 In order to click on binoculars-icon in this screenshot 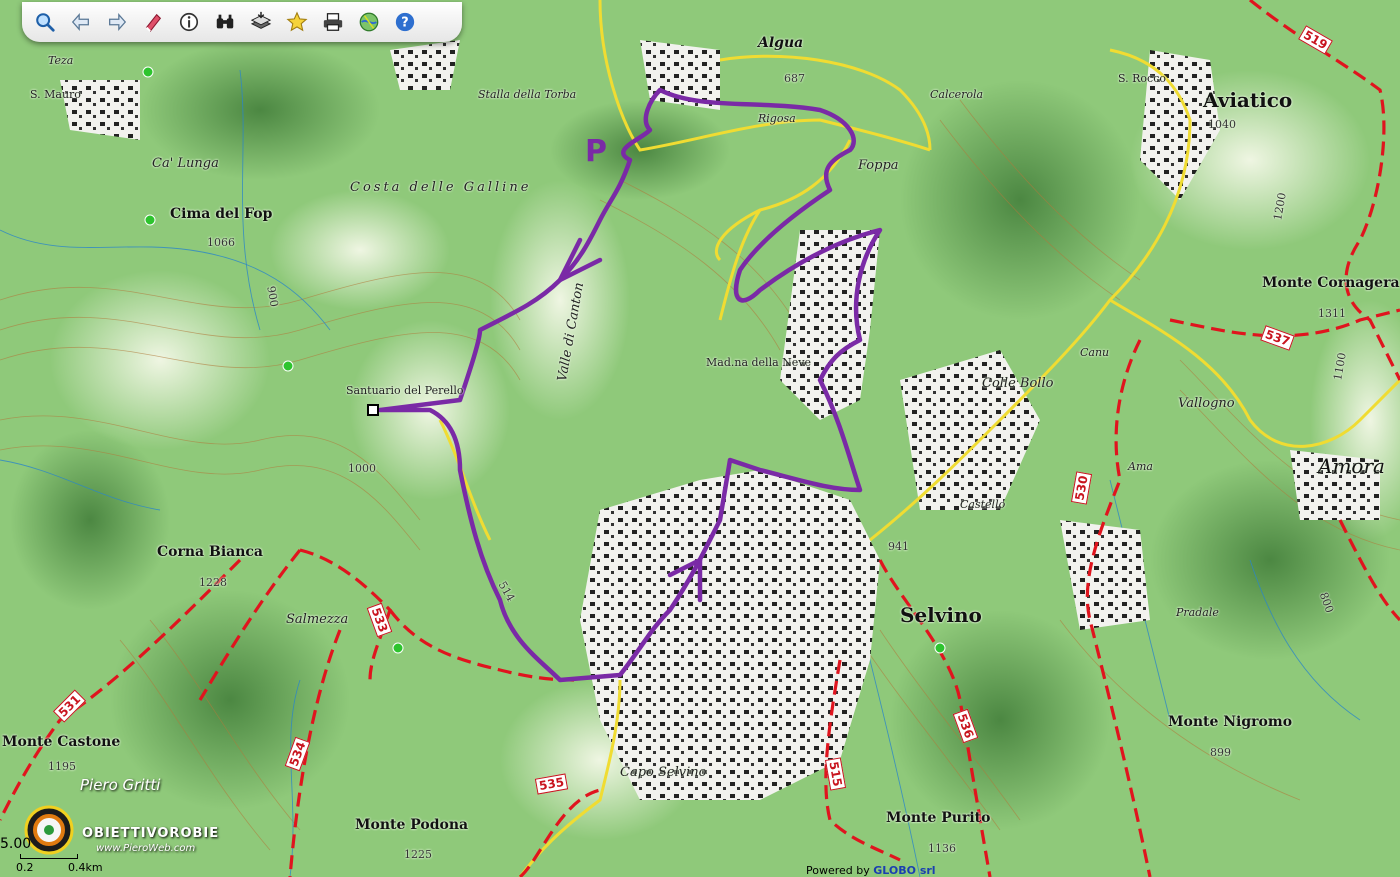, I will do `click(224, 21)`.